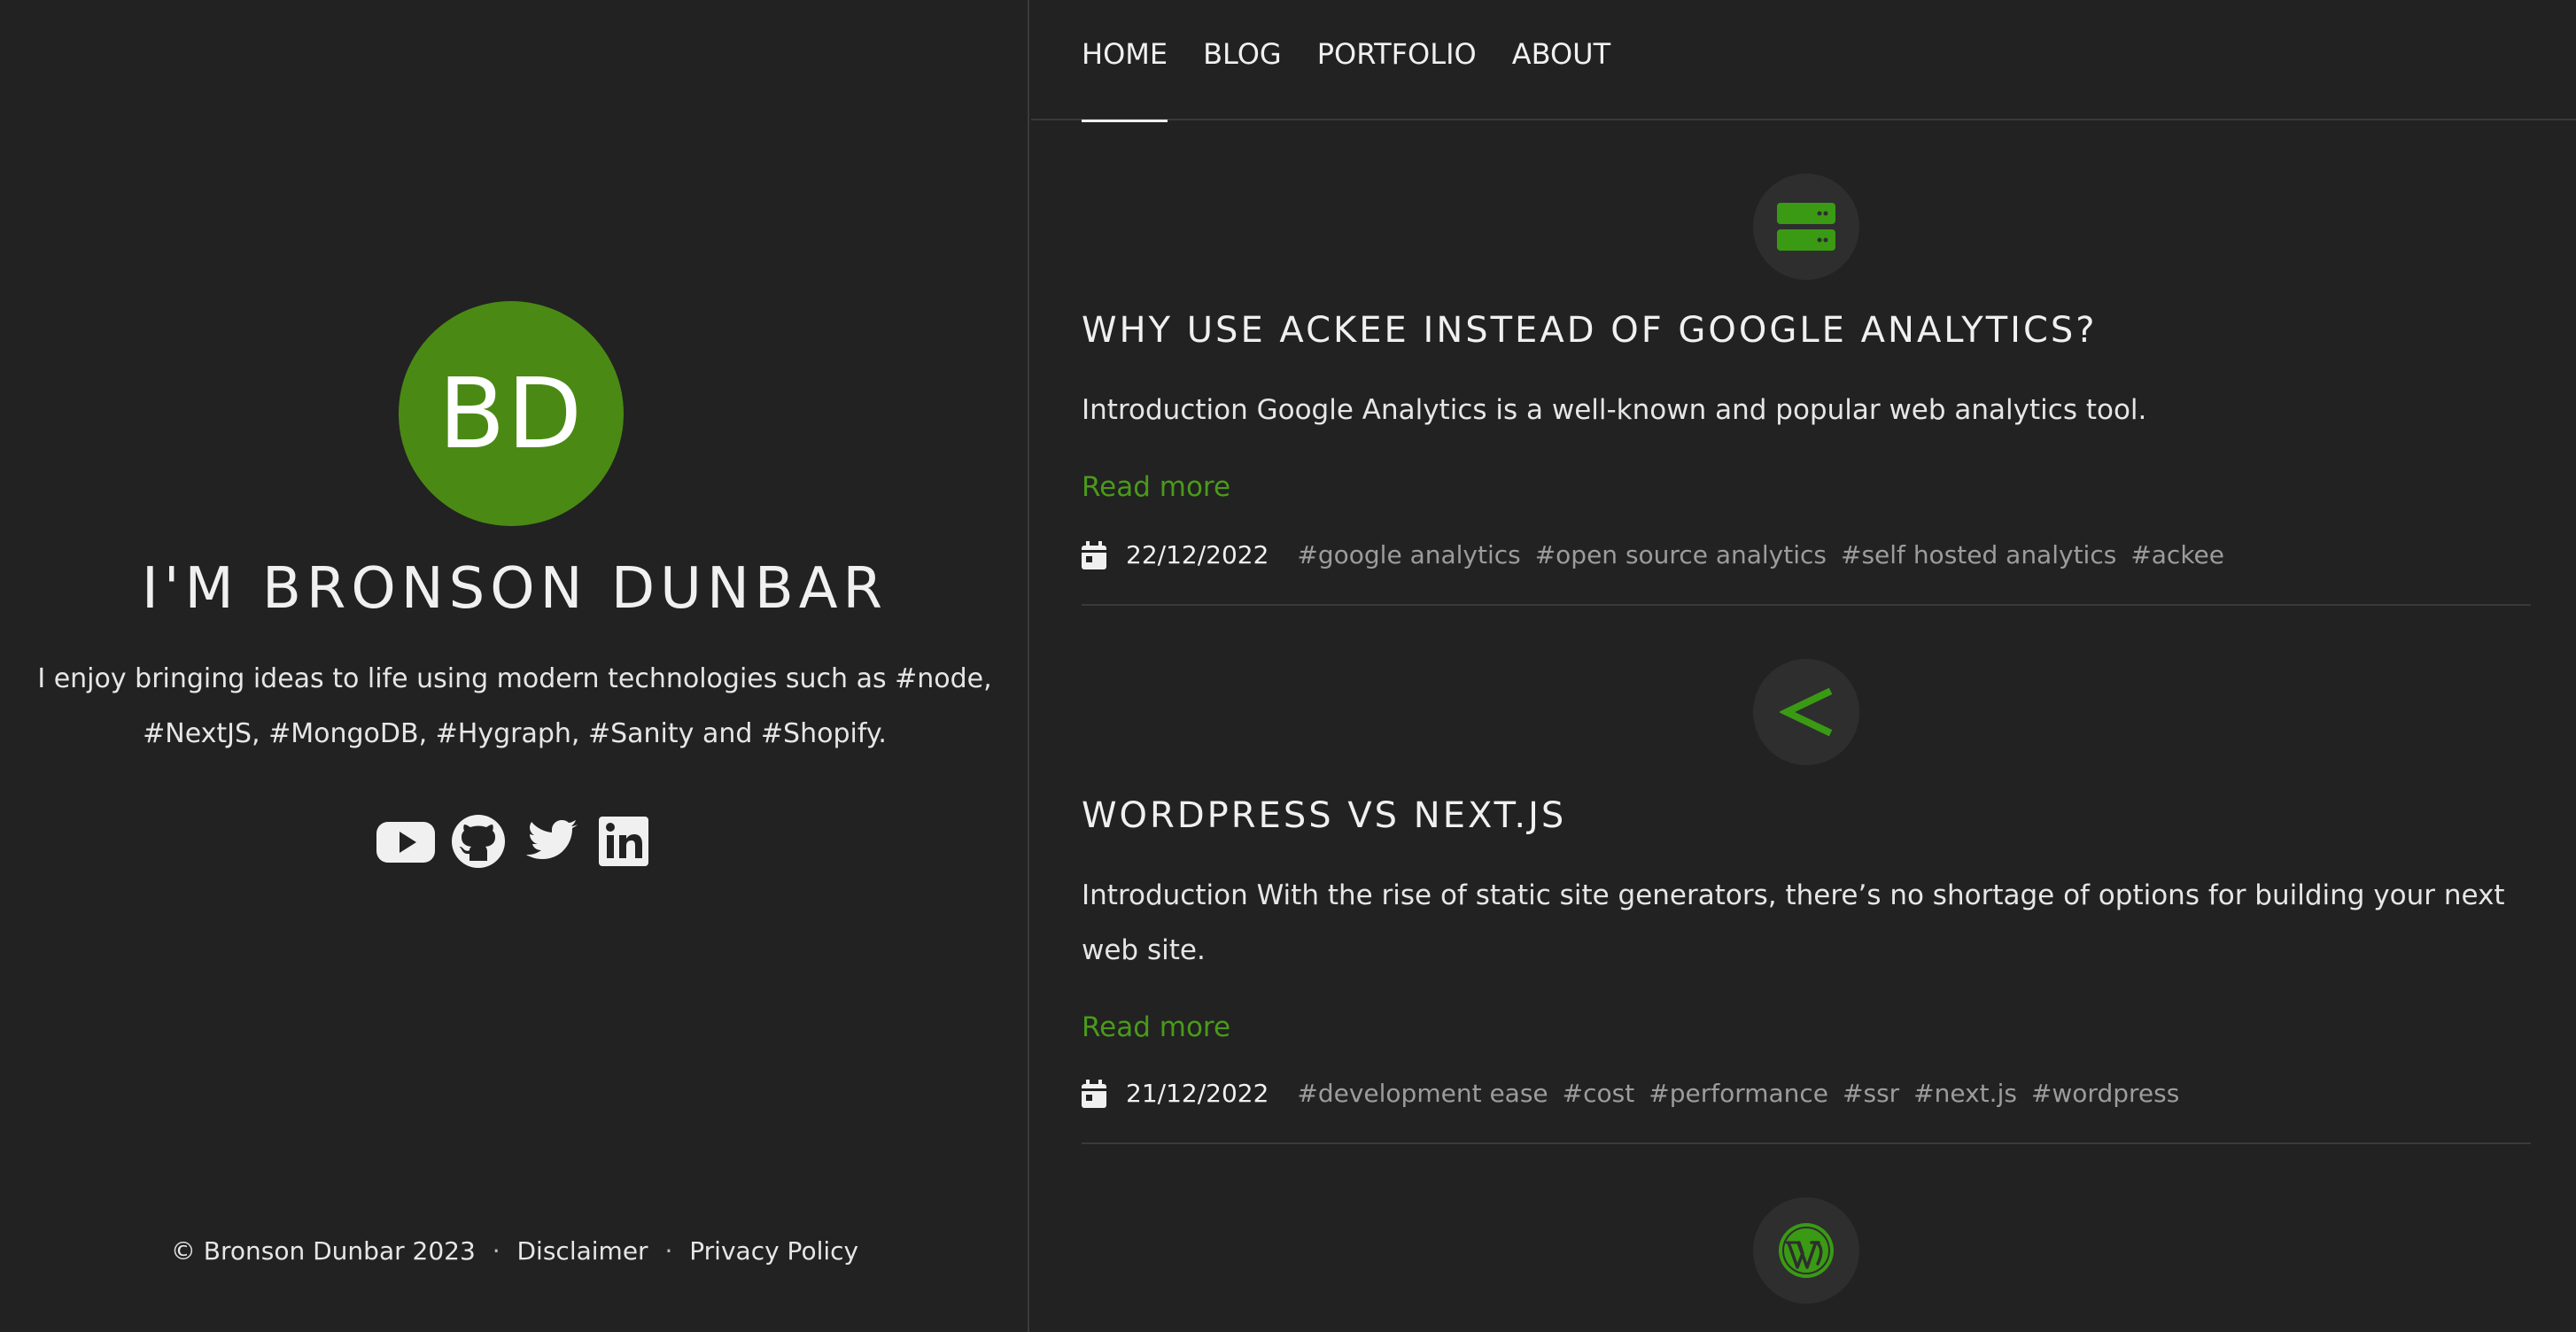 This screenshot has height=1332, width=2576. I want to click on tag-link: #ssr, so click(1871, 1093).